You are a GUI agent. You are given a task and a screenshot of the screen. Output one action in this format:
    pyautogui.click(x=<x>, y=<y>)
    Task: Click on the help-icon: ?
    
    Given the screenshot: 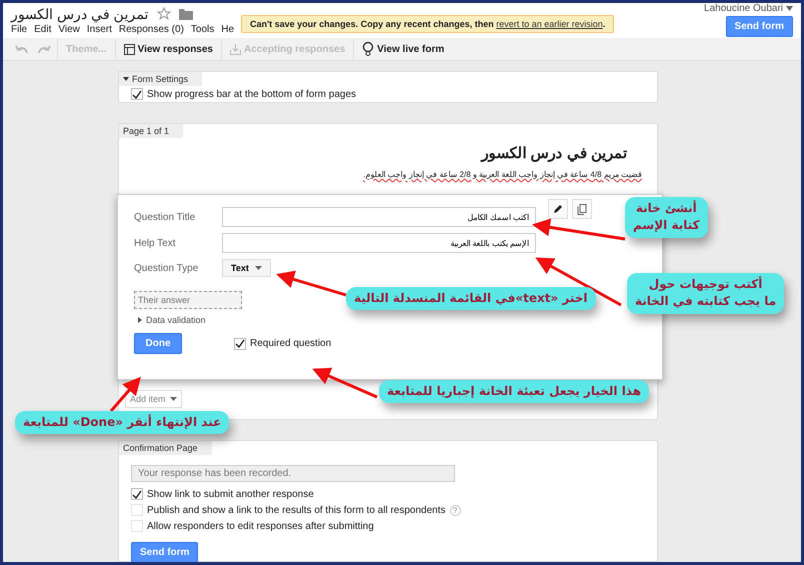 What is the action you would take?
    pyautogui.click(x=455, y=510)
    